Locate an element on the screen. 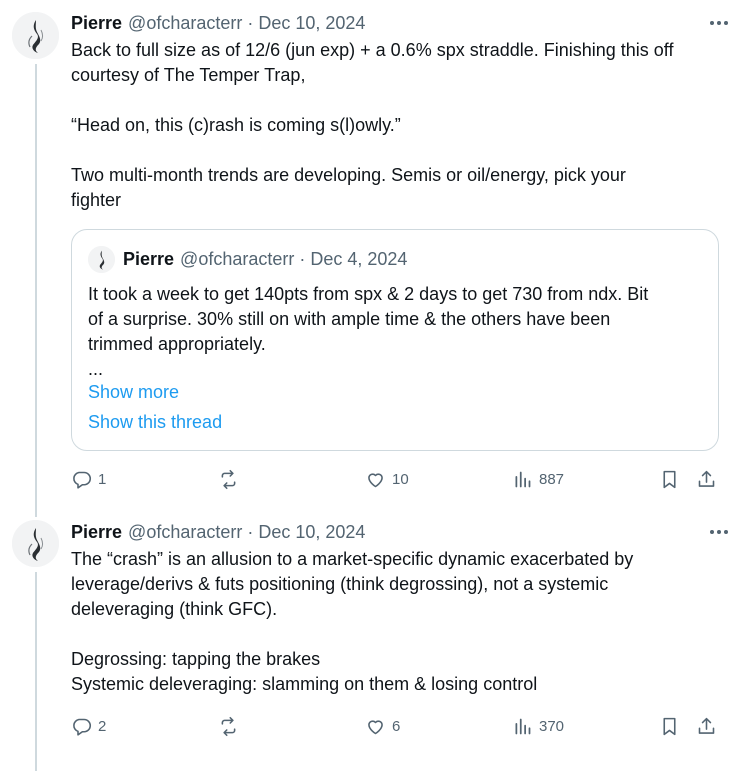  reply-button: 1 is located at coordinates (88, 479).